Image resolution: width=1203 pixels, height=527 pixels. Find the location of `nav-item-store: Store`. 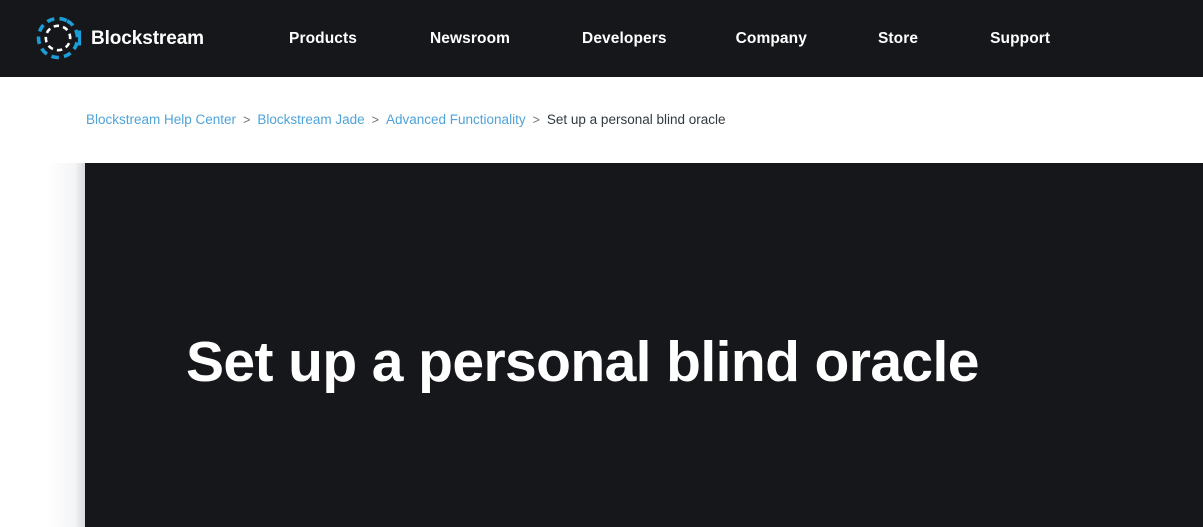

nav-item-store: Store is located at coordinates (898, 39).